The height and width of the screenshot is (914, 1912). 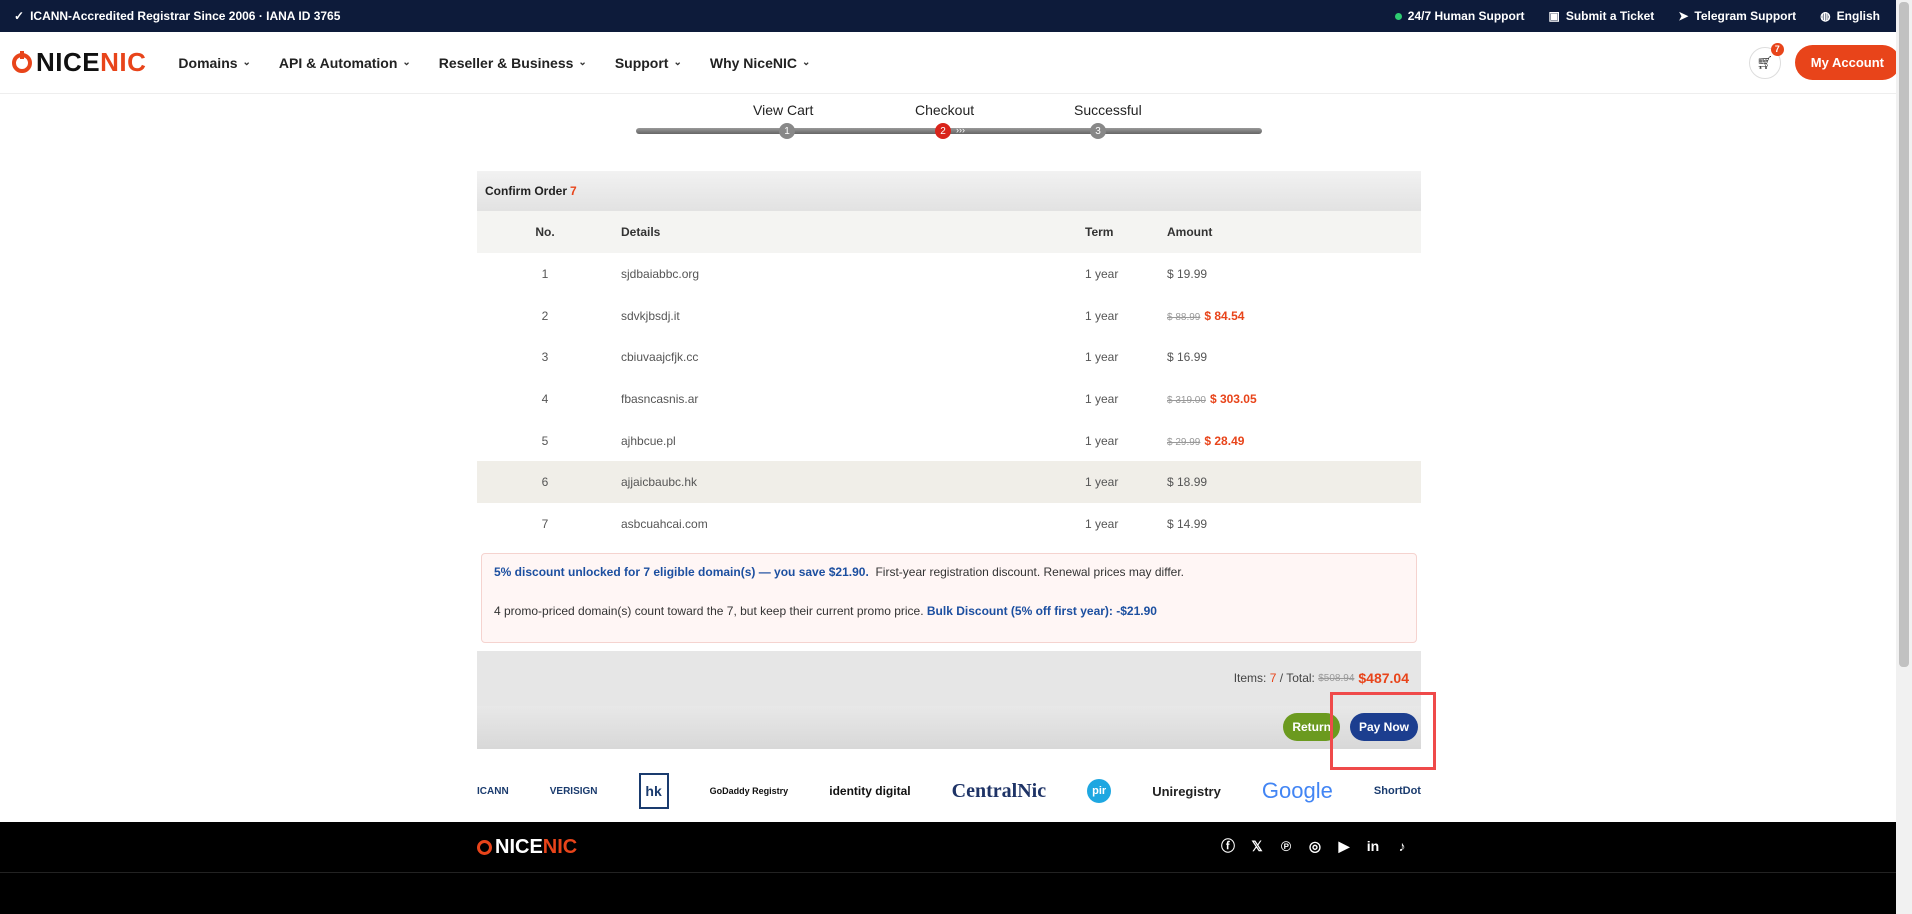 What do you see at coordinates (1286, 846) in the screenshot?
I see `pinterest-icon: ℗` at bounding box center [1286, 846].